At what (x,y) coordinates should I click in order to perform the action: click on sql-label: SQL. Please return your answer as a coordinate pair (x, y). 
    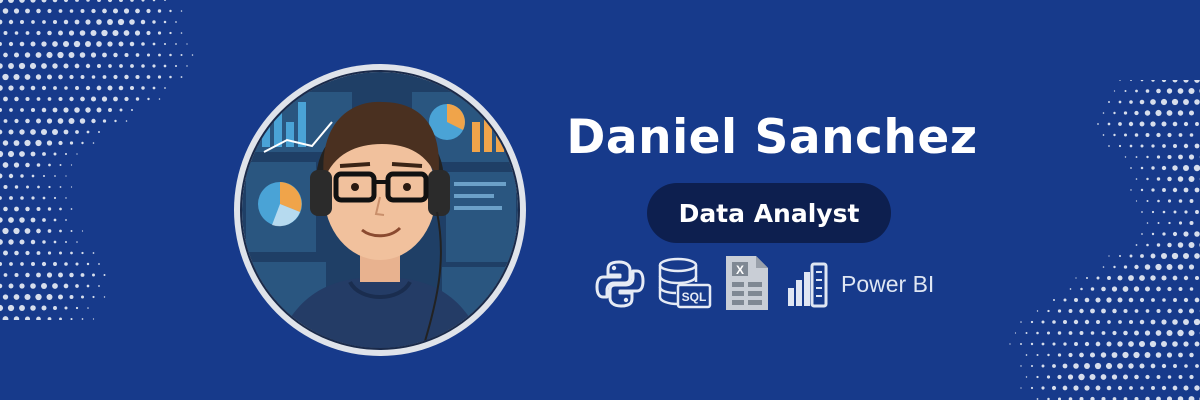
    Looking at the image, I should click on (694, 297).